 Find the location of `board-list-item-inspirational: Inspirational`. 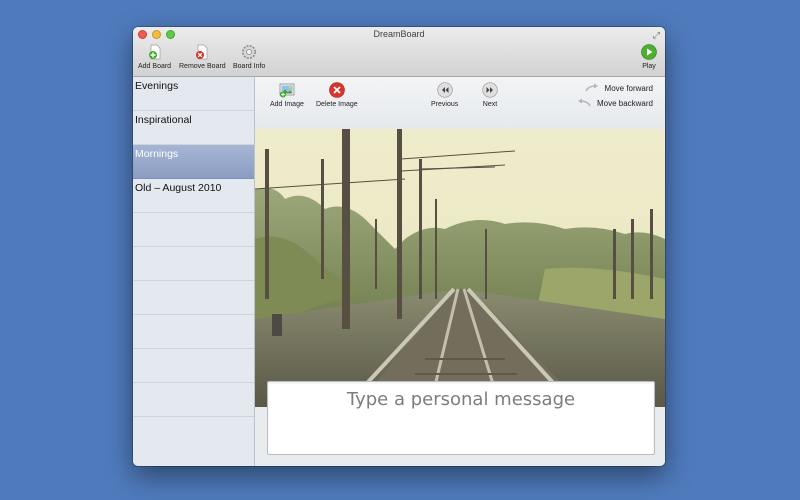

board-list-item-inspirational: Inspirational is located at coordinates (193, 128).